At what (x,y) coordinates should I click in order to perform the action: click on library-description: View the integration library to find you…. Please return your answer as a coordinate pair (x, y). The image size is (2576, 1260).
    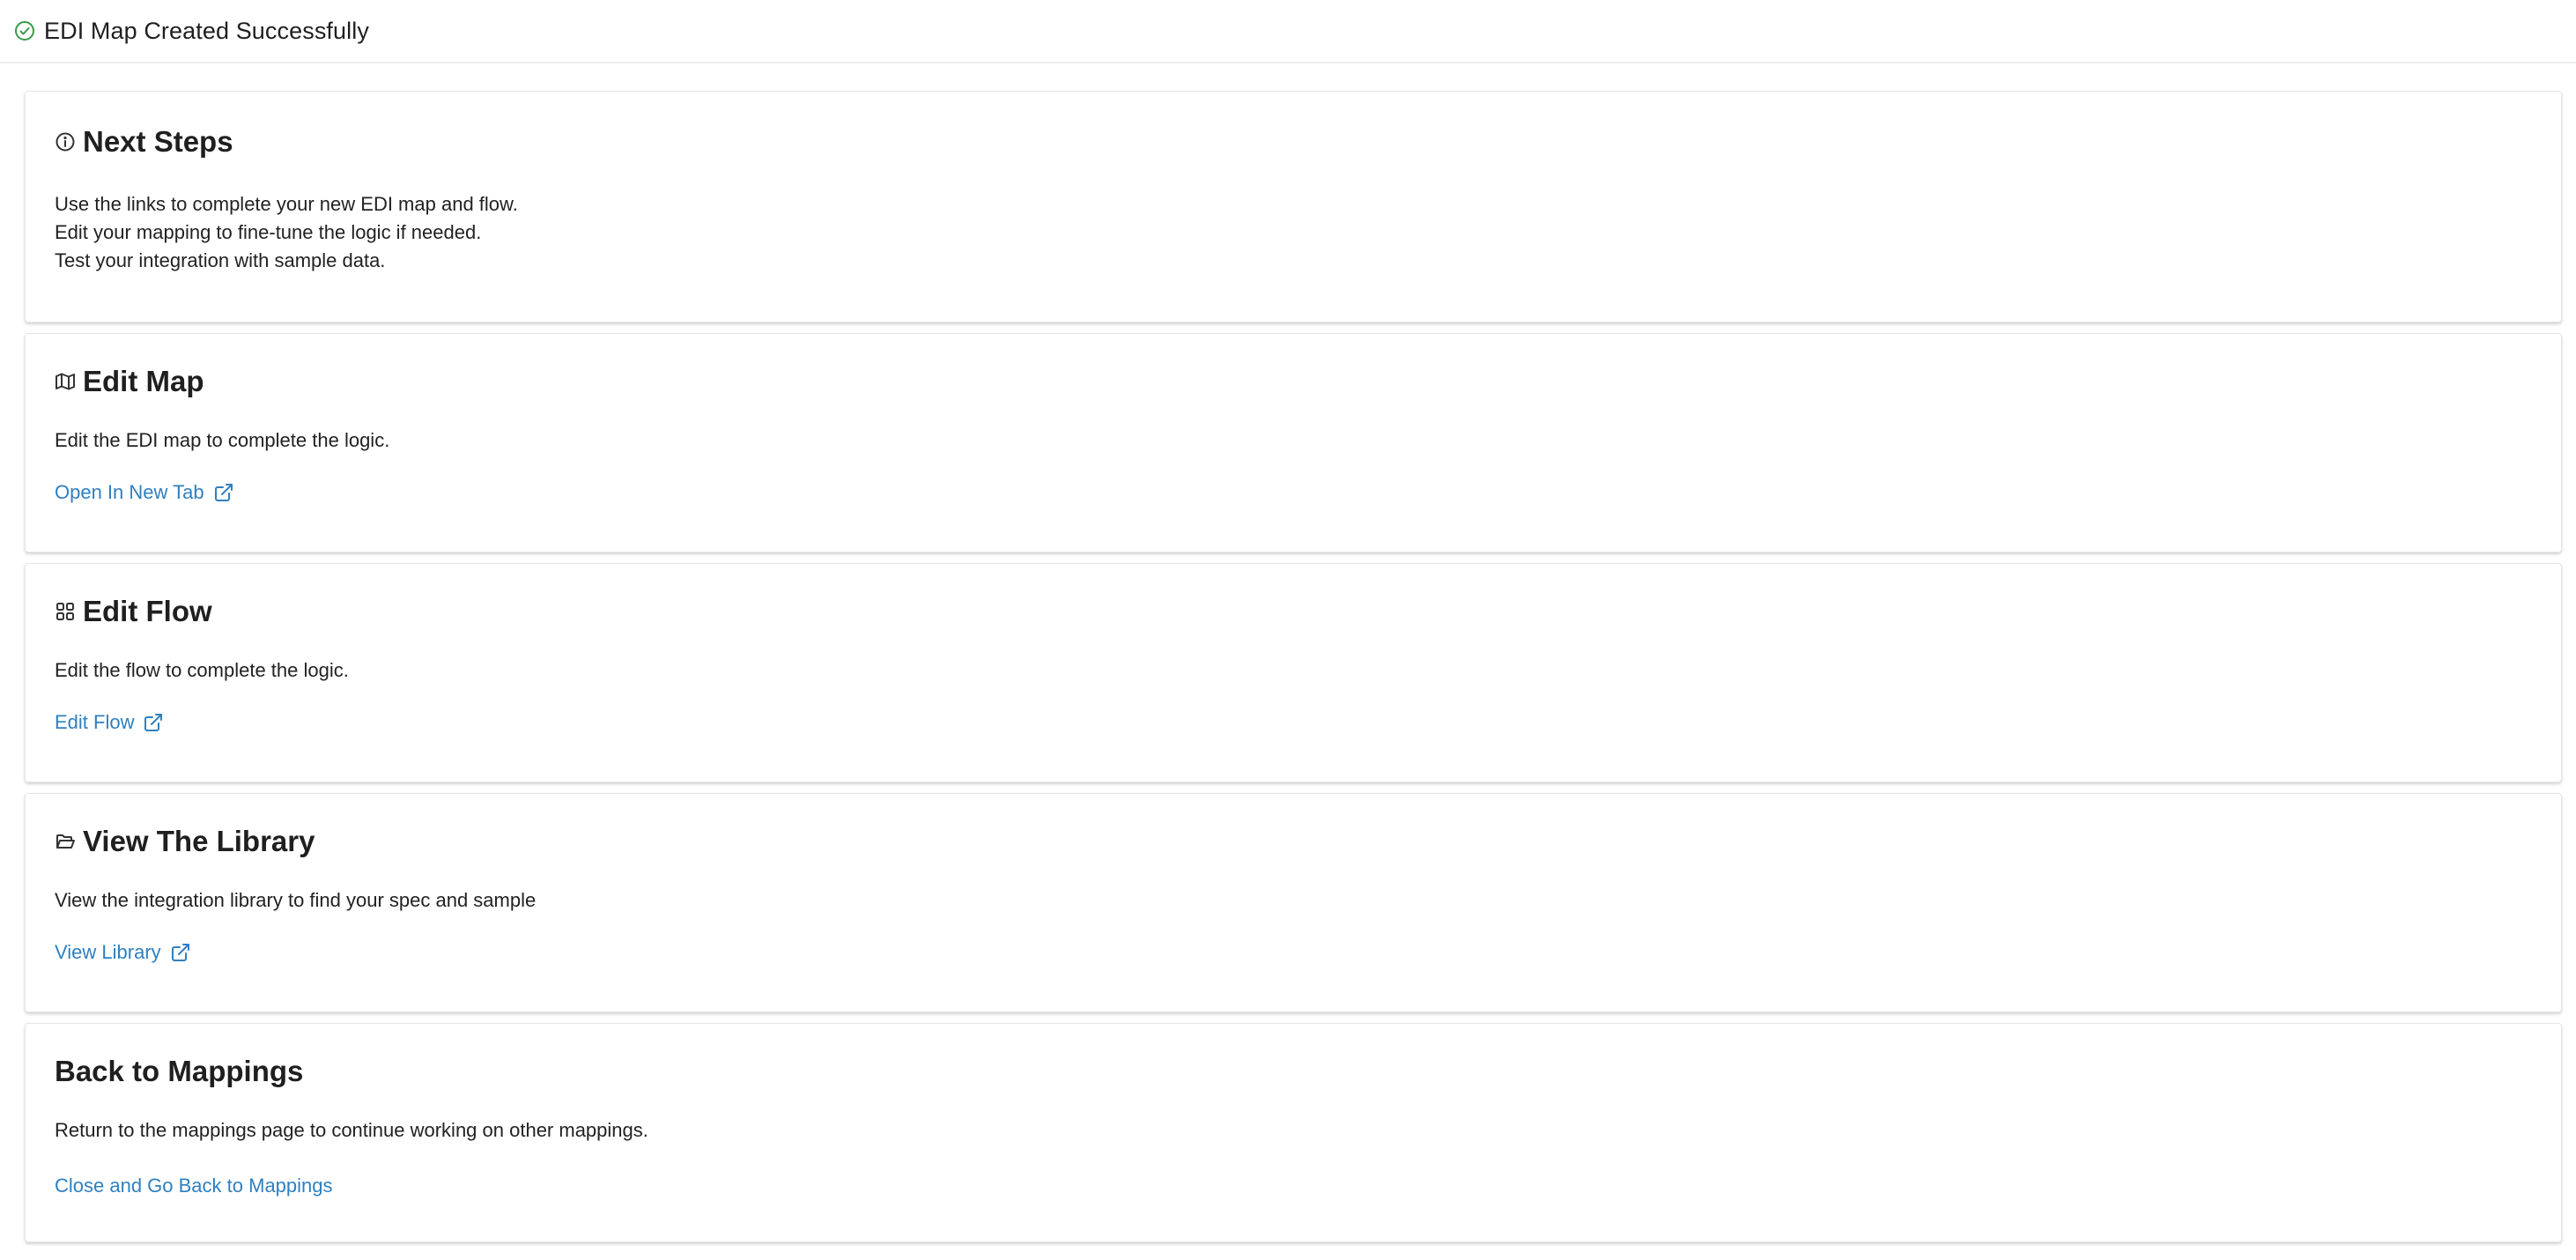
    Looking at the image, I should click on (296, 900).